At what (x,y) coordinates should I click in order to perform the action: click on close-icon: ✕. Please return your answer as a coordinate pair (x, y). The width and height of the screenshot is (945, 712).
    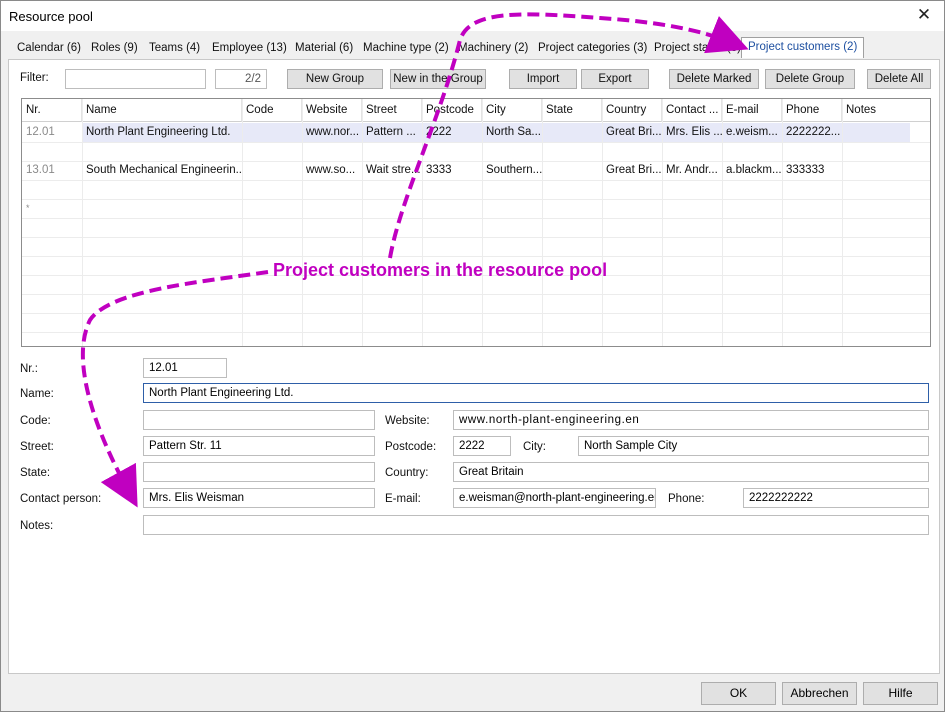
    Looking at the image, I should click on (924, 15).